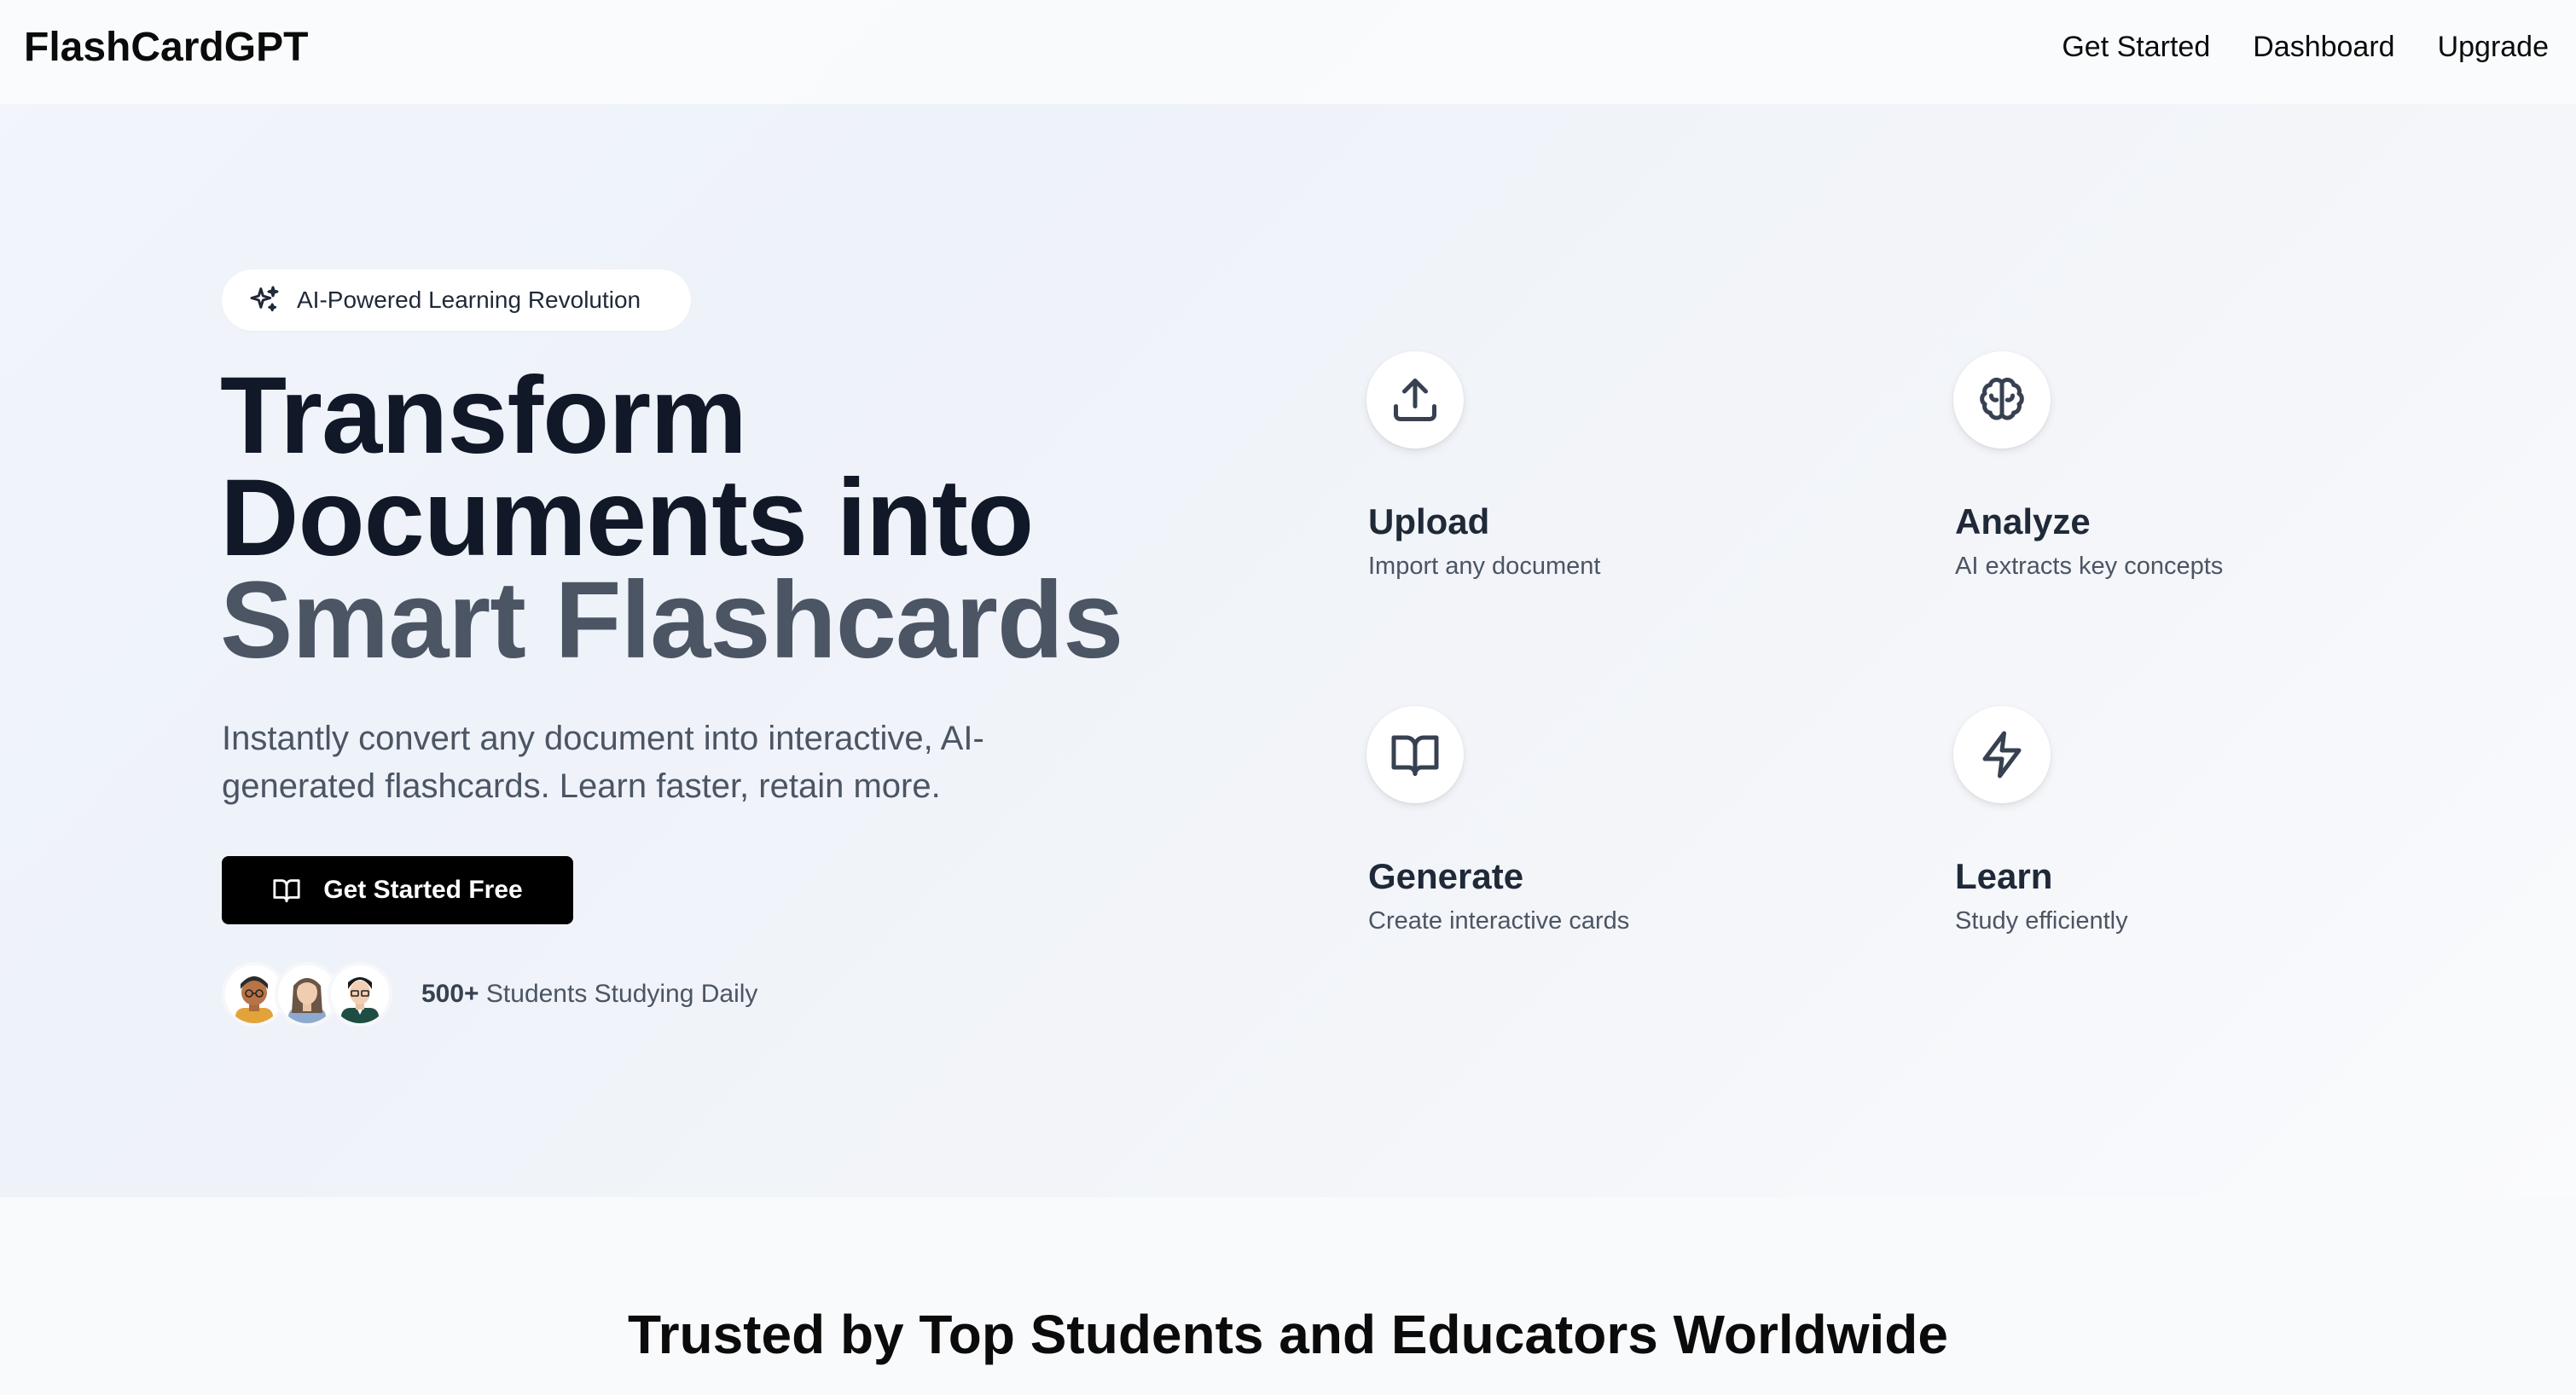  Describe the element at coordinates (360, 994) in the screenshot. I see `avatar` at that location.